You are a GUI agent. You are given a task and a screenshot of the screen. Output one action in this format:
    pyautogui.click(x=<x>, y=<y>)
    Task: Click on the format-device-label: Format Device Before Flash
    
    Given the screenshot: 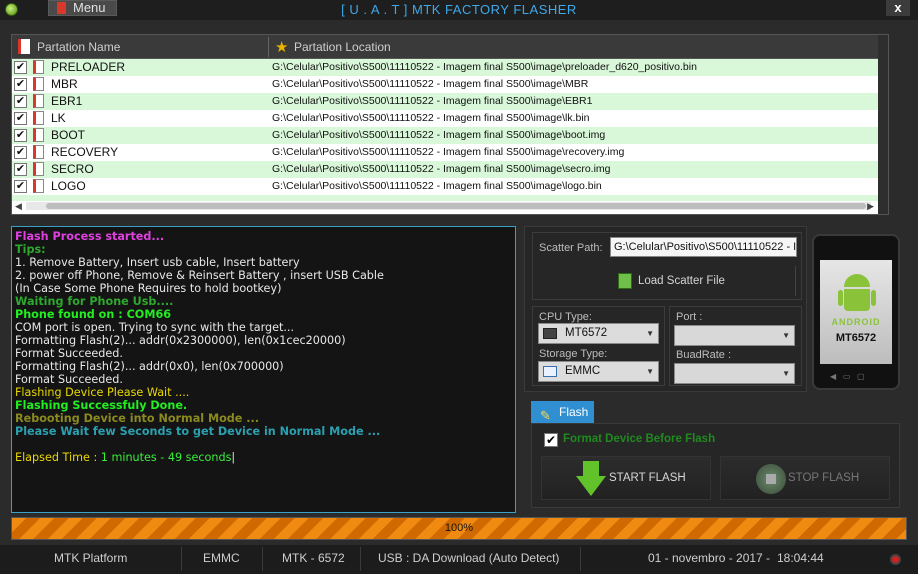 What is the action you would take?
    pyautogui.click(x=639, y=439)
    